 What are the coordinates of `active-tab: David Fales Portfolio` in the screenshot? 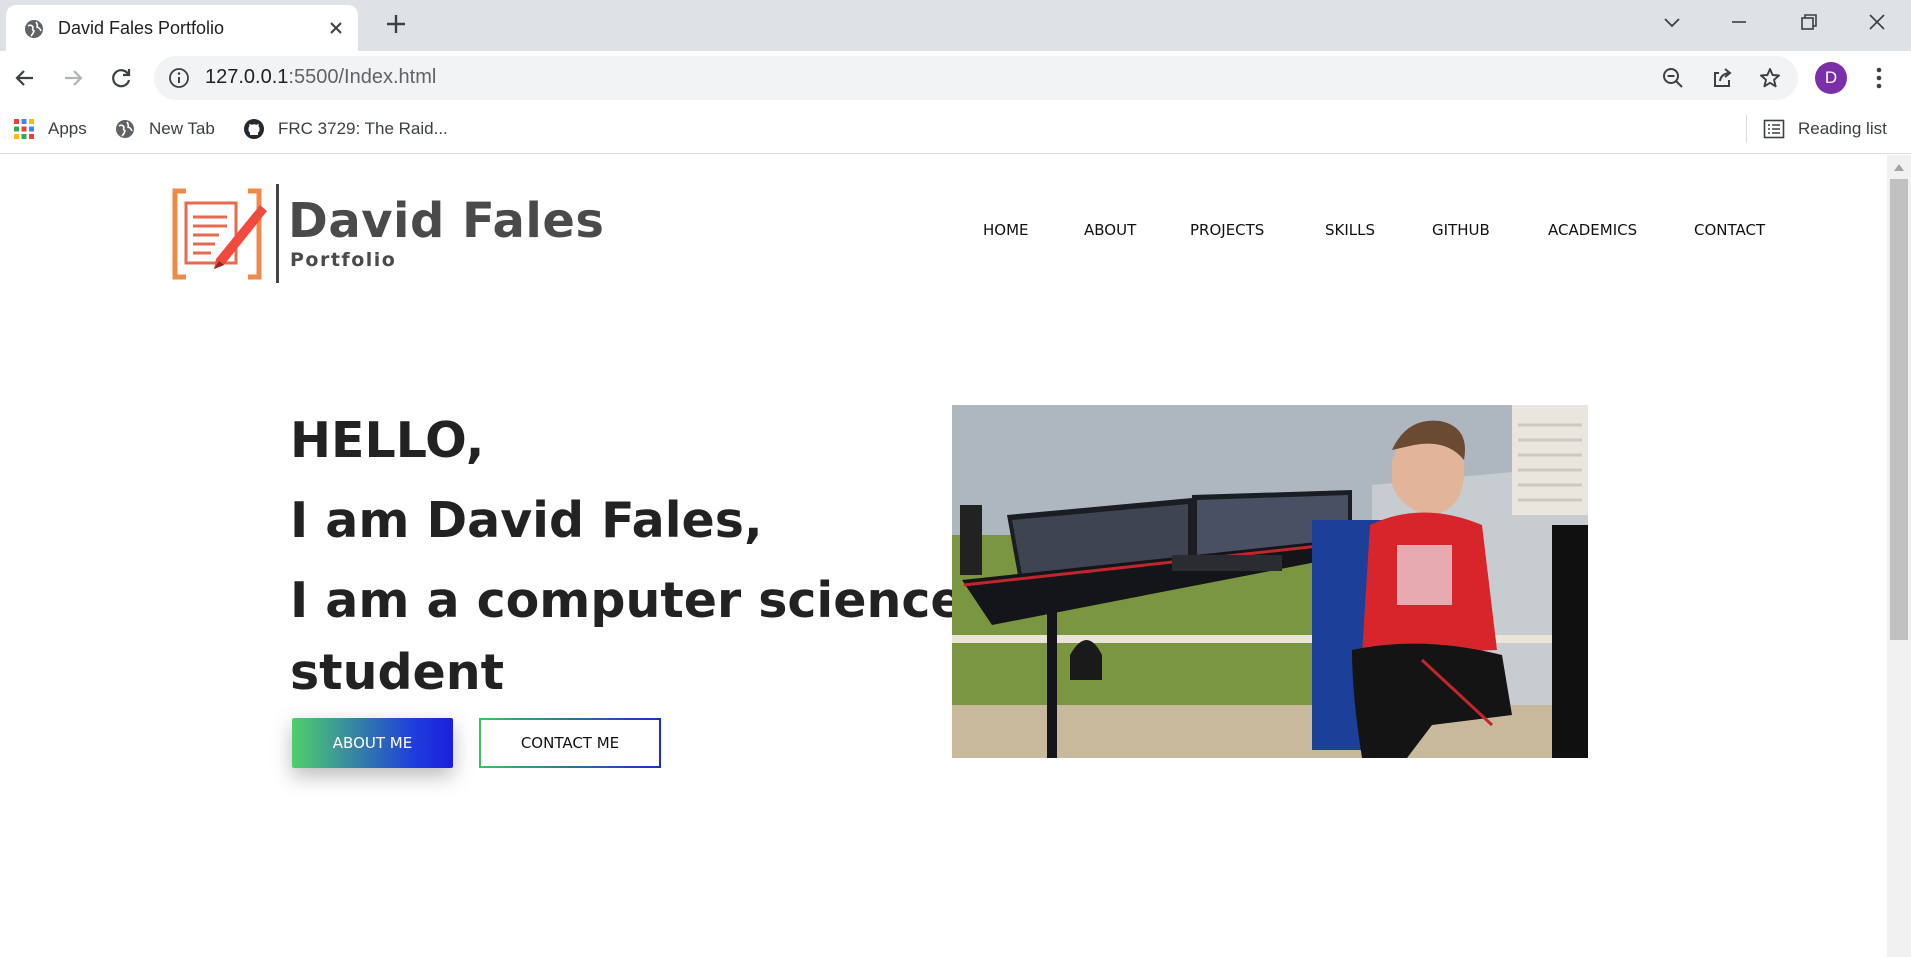 It's located at (182, 28).